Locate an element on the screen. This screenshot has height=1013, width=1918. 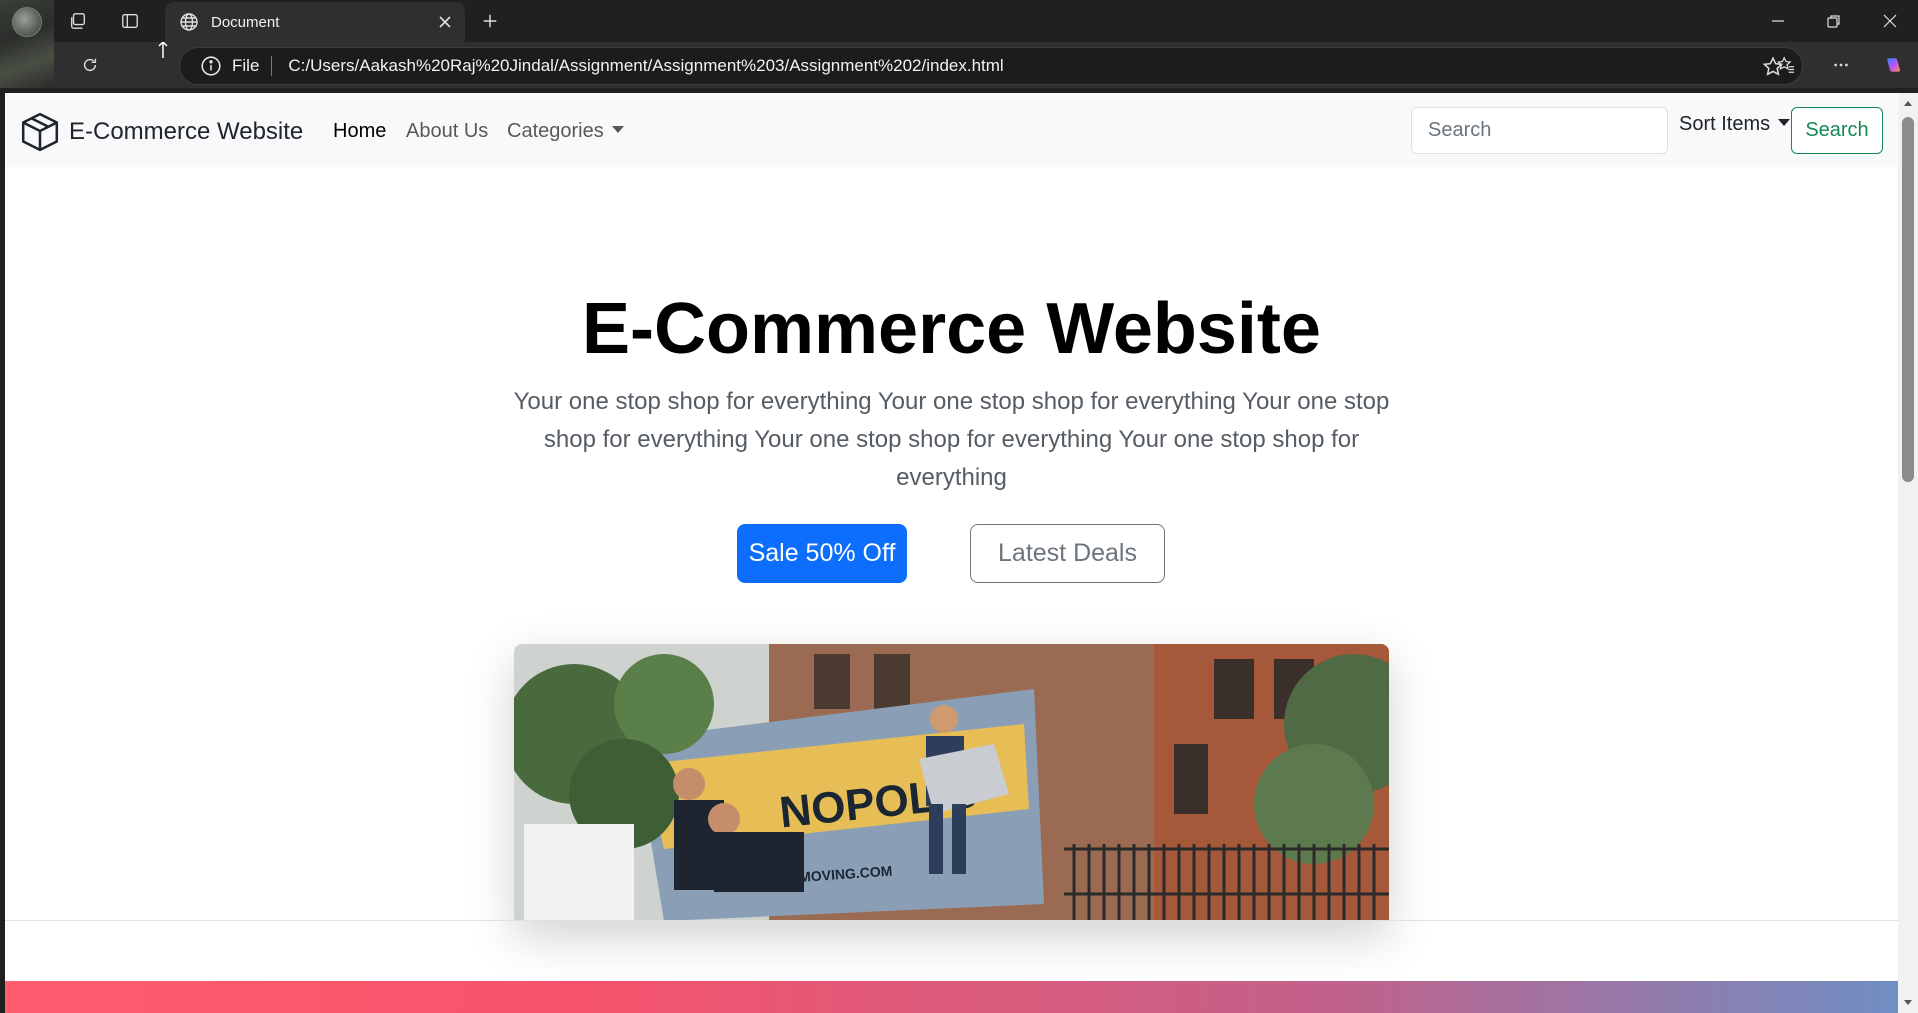
scrollbar-thumb is located at coordinates (1908, 299).